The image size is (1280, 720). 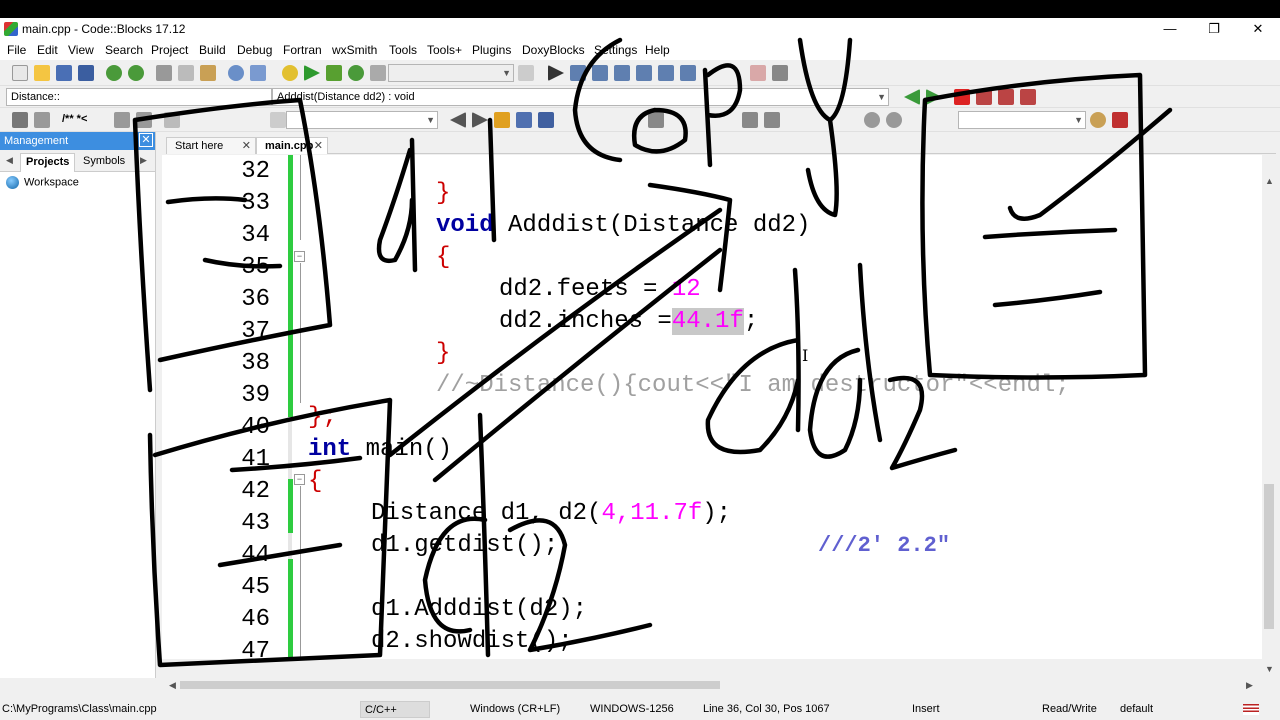 What do you see at coordinates (16, 50) in the screenshot?
I see `menu-file: File` at bounding box center [16, 50].